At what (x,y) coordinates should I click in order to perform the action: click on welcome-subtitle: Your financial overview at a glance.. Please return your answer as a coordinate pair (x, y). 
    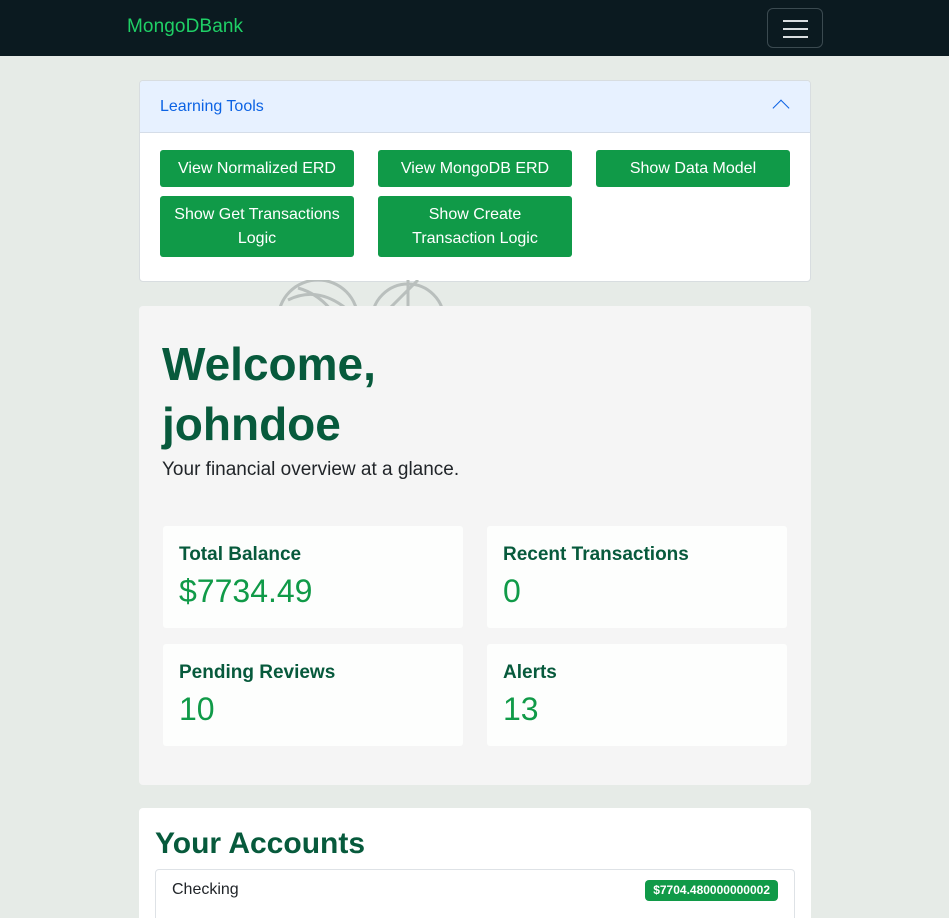
    Looking at the image, I should click on (311, 469).